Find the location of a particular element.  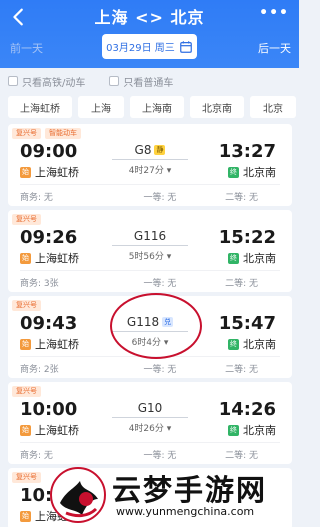

train-tags: 复兴号 智能动车 is located at coordinates (46, 133).